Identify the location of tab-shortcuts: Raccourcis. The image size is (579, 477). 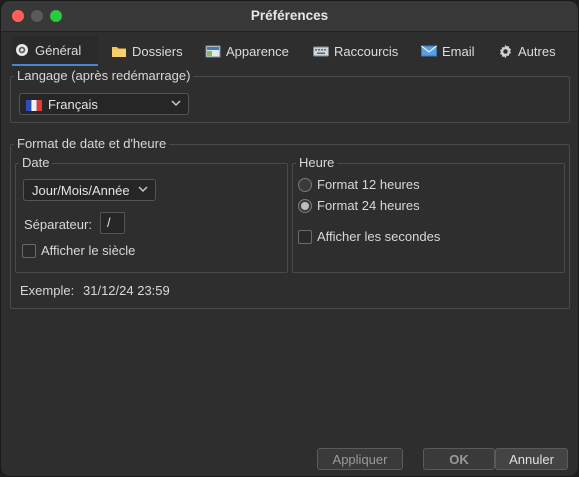
(354, 51).